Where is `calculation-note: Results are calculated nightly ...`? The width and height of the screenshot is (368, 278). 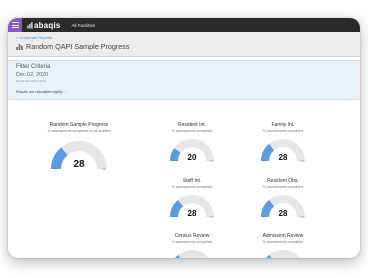
calculation-note: Results are calculated nightly ... is located at coordinates (41, 92).